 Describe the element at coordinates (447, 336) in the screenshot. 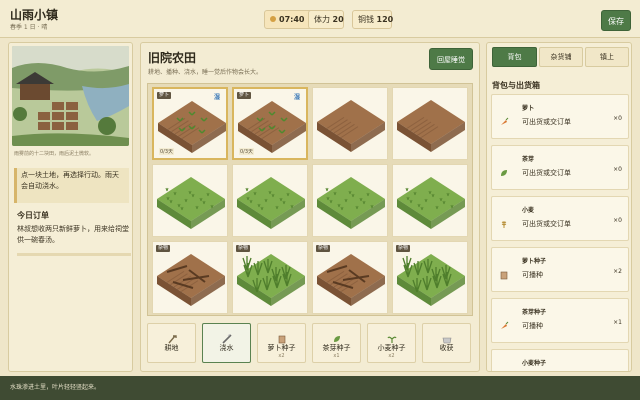

I see `basket-icon` at that location.